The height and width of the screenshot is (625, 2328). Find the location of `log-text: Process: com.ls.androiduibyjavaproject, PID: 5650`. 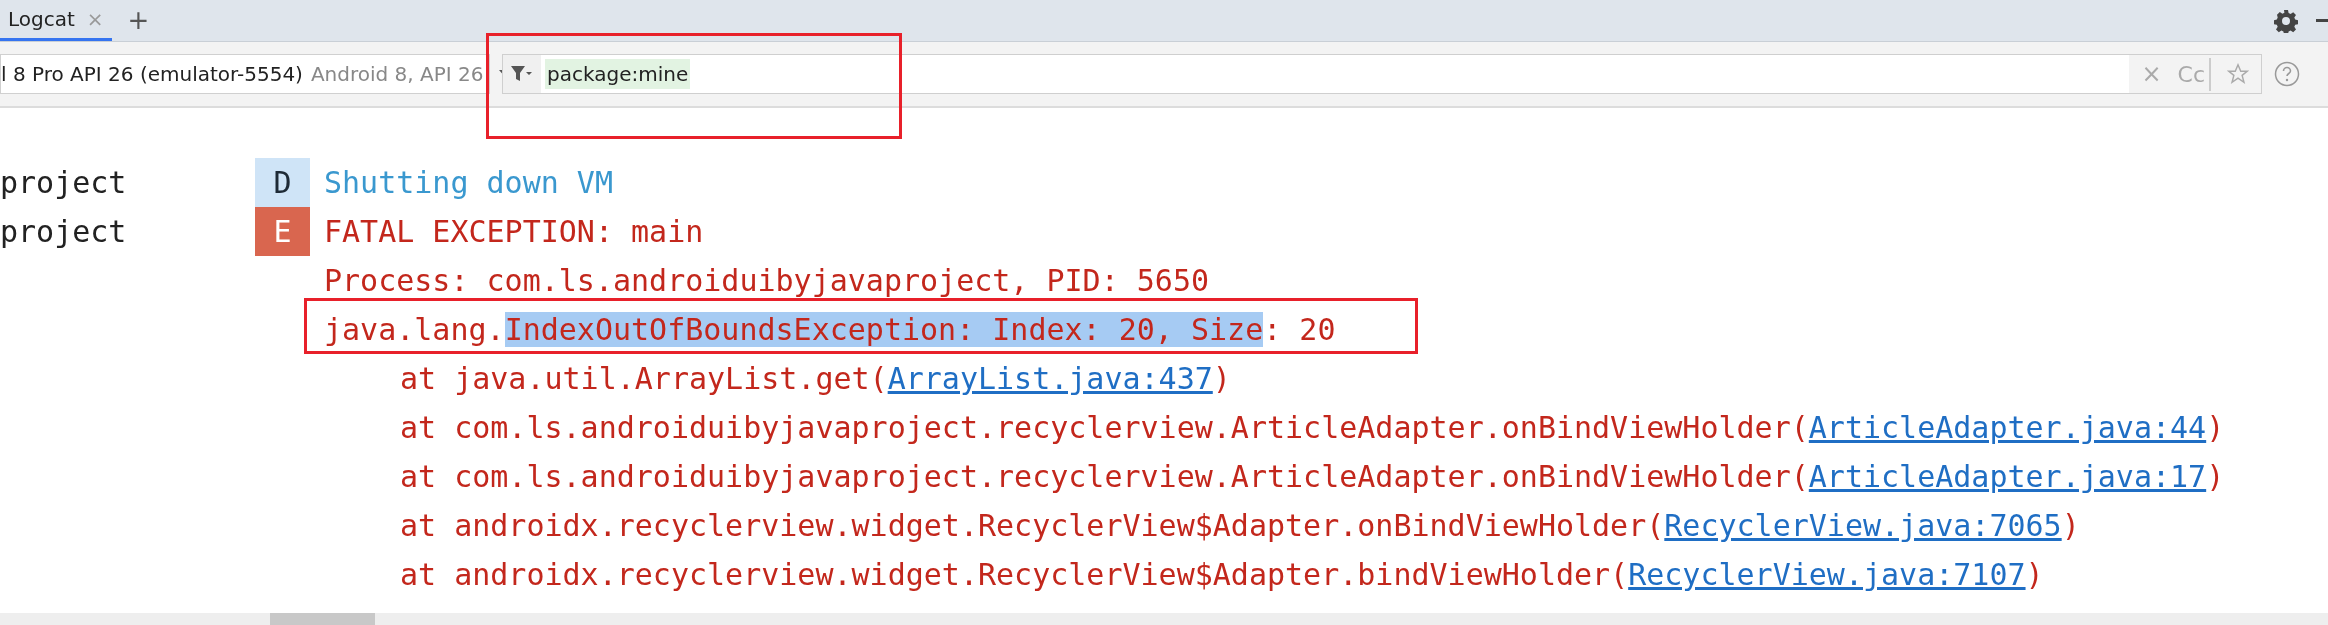

log-text: Process: com.ls.androiduibyjavaproject, PID: 5650 is located at coordinates (766, 280).